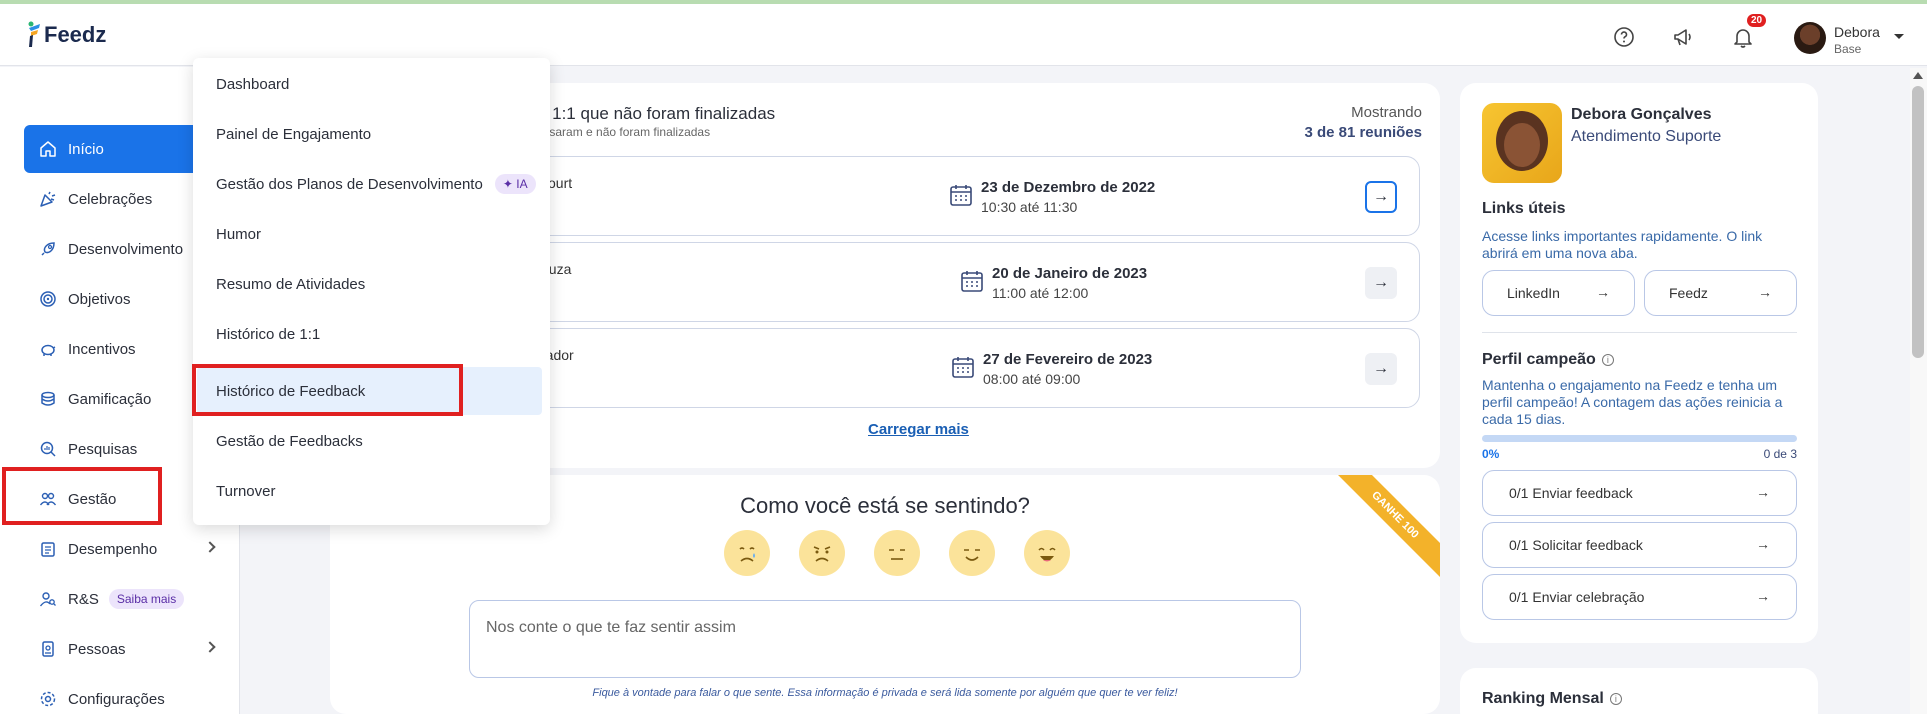 The image size is (1927, 714). What do you see at coordinates (648, 113) in the screenshot?
I see `meetings-title: ões 1:1 que não foram finalizadas` at bounding box center [648, 113].